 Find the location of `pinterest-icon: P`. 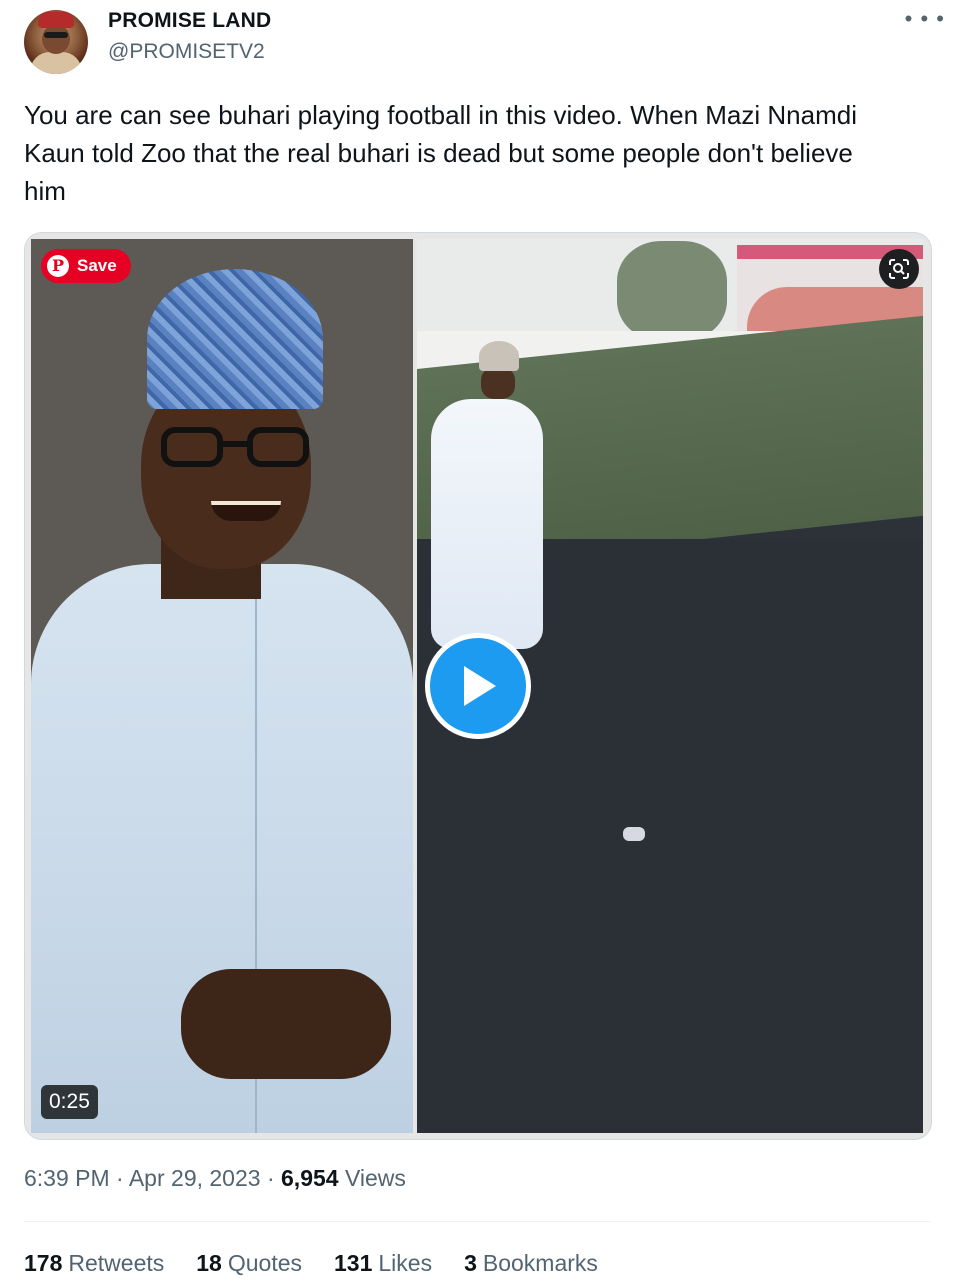

pinterest-icon: P is located at coordinates (58, 266).